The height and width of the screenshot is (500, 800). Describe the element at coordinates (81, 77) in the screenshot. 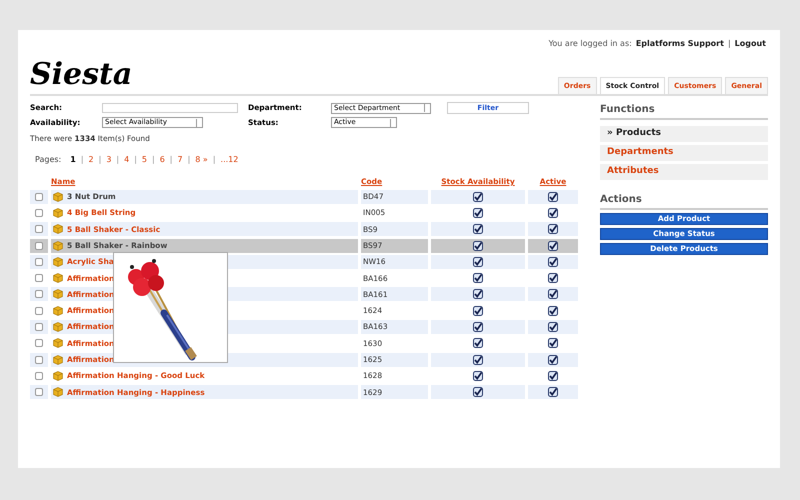

I see `logo: Siesta` at that location.